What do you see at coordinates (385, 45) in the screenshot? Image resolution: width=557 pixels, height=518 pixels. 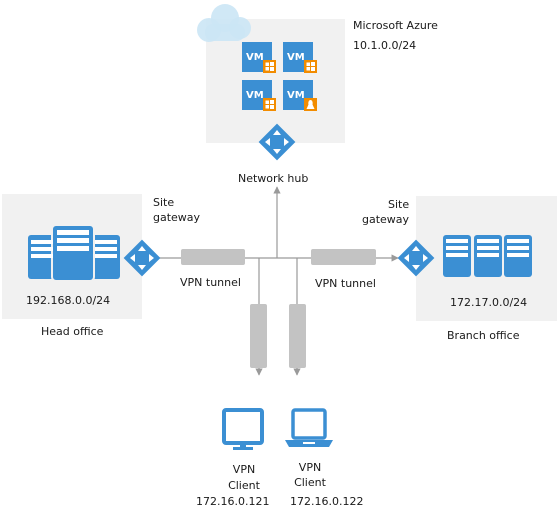 I see `azure-subnet: 10.1.0.0/24` at bounding box center [385, 45].